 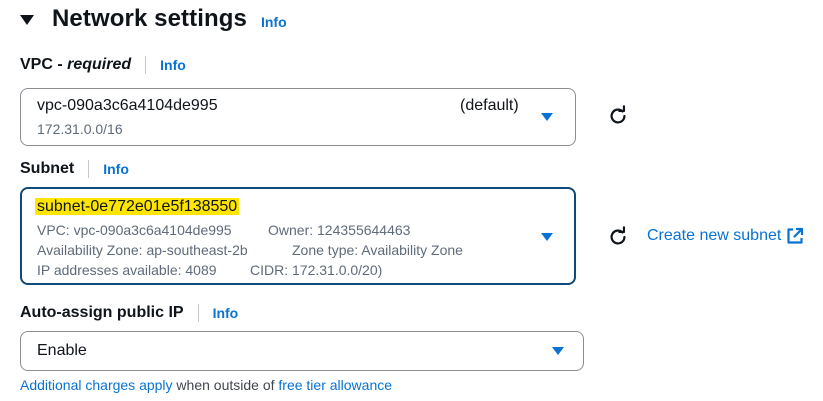 I want to click on additional-charges-link: Additional charges apply, so click(x=96, y=385).